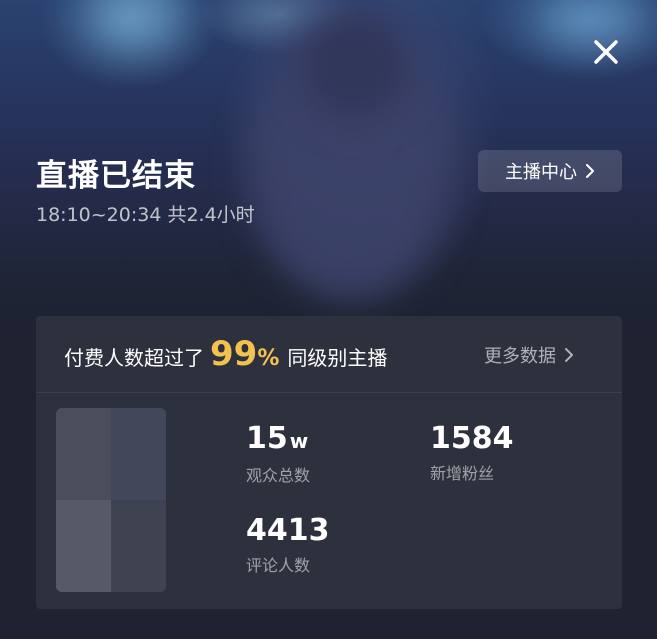 The image size is (657, 639). Describe the element at coordinates (116, 176) in the screenshot. I see `page-title: 直播已结束` at that location.